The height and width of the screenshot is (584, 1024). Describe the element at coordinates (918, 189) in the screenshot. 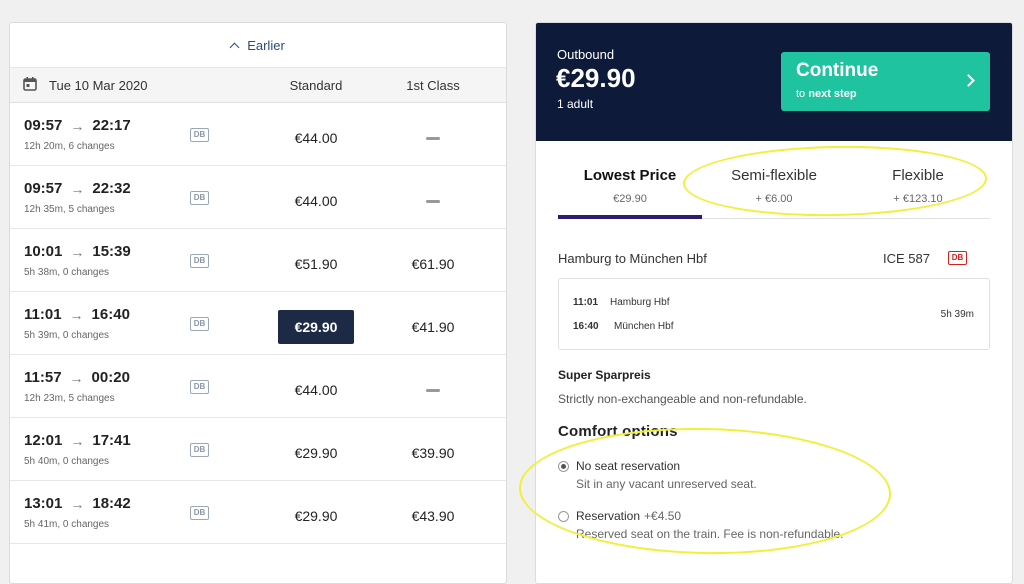

I see `tab-flexible: Flexible + €123.10` at that location.